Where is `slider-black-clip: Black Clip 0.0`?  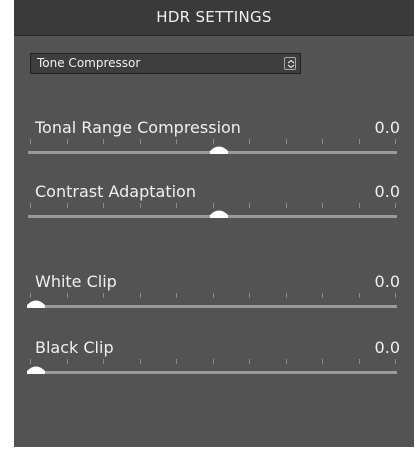
slider-black-clip: Black Clip 0.0 is located at coordinates (214, 368).